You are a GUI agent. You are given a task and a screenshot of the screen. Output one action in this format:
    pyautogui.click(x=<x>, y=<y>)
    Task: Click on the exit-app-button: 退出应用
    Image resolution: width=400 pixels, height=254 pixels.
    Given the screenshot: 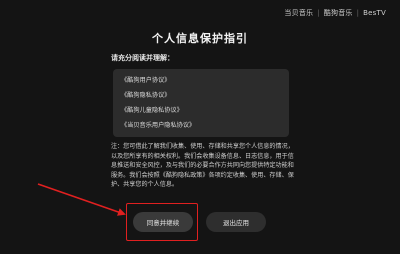 What is the action you would take?
    pyautogui.click(x=236, y=222)
    